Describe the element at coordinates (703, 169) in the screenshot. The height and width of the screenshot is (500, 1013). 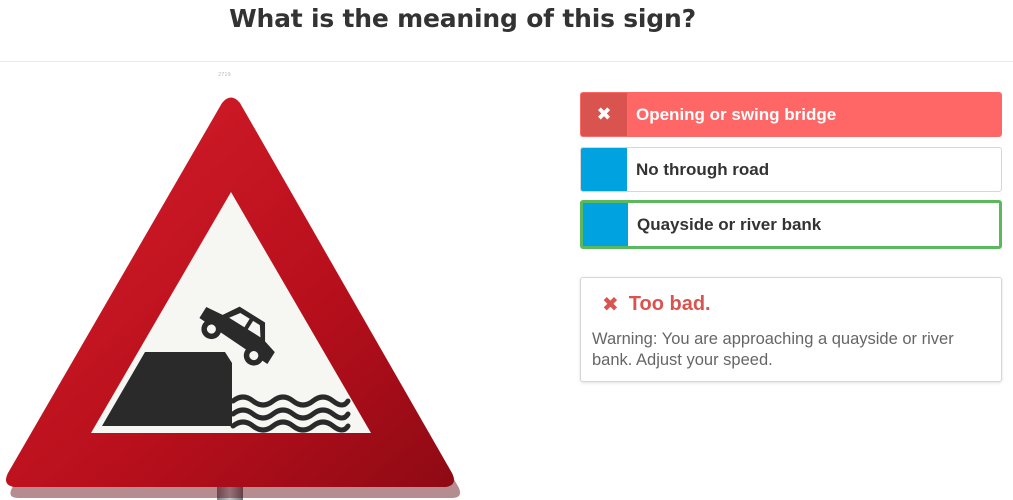
I see `answer-label: No through road` at that location.